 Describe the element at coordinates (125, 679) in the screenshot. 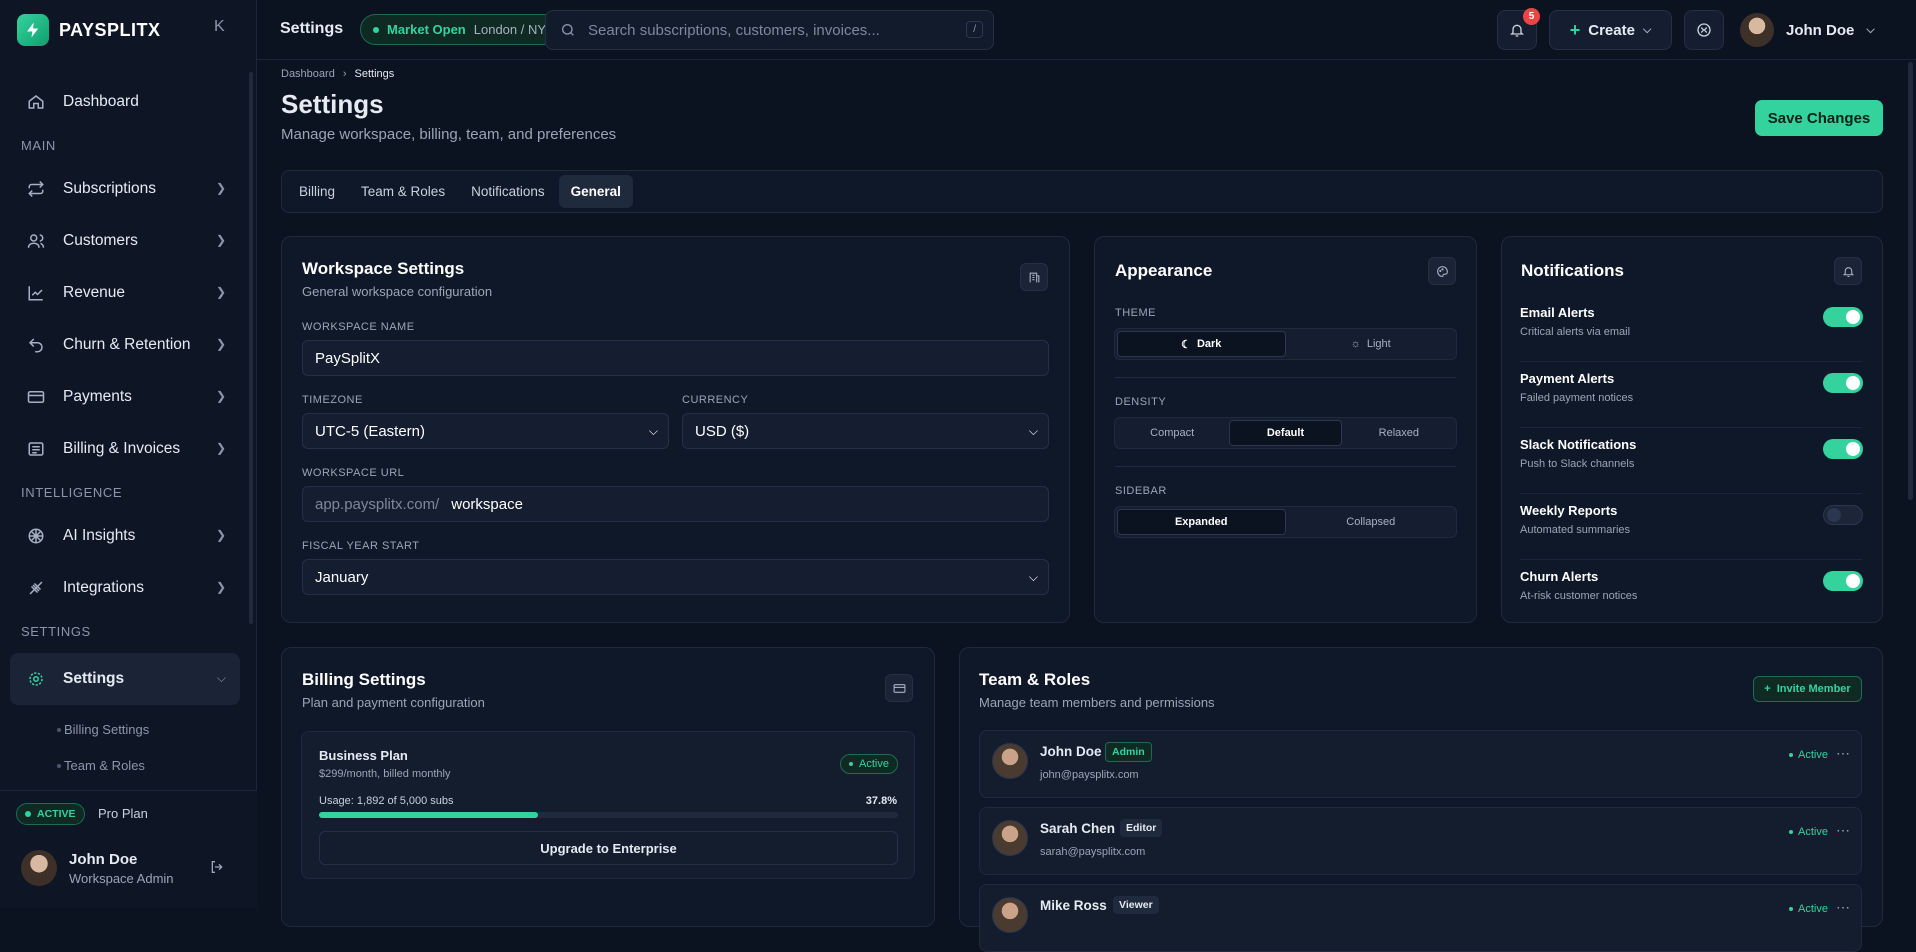

I see `sidebar-item-settings: Settings ⌵` at that location.